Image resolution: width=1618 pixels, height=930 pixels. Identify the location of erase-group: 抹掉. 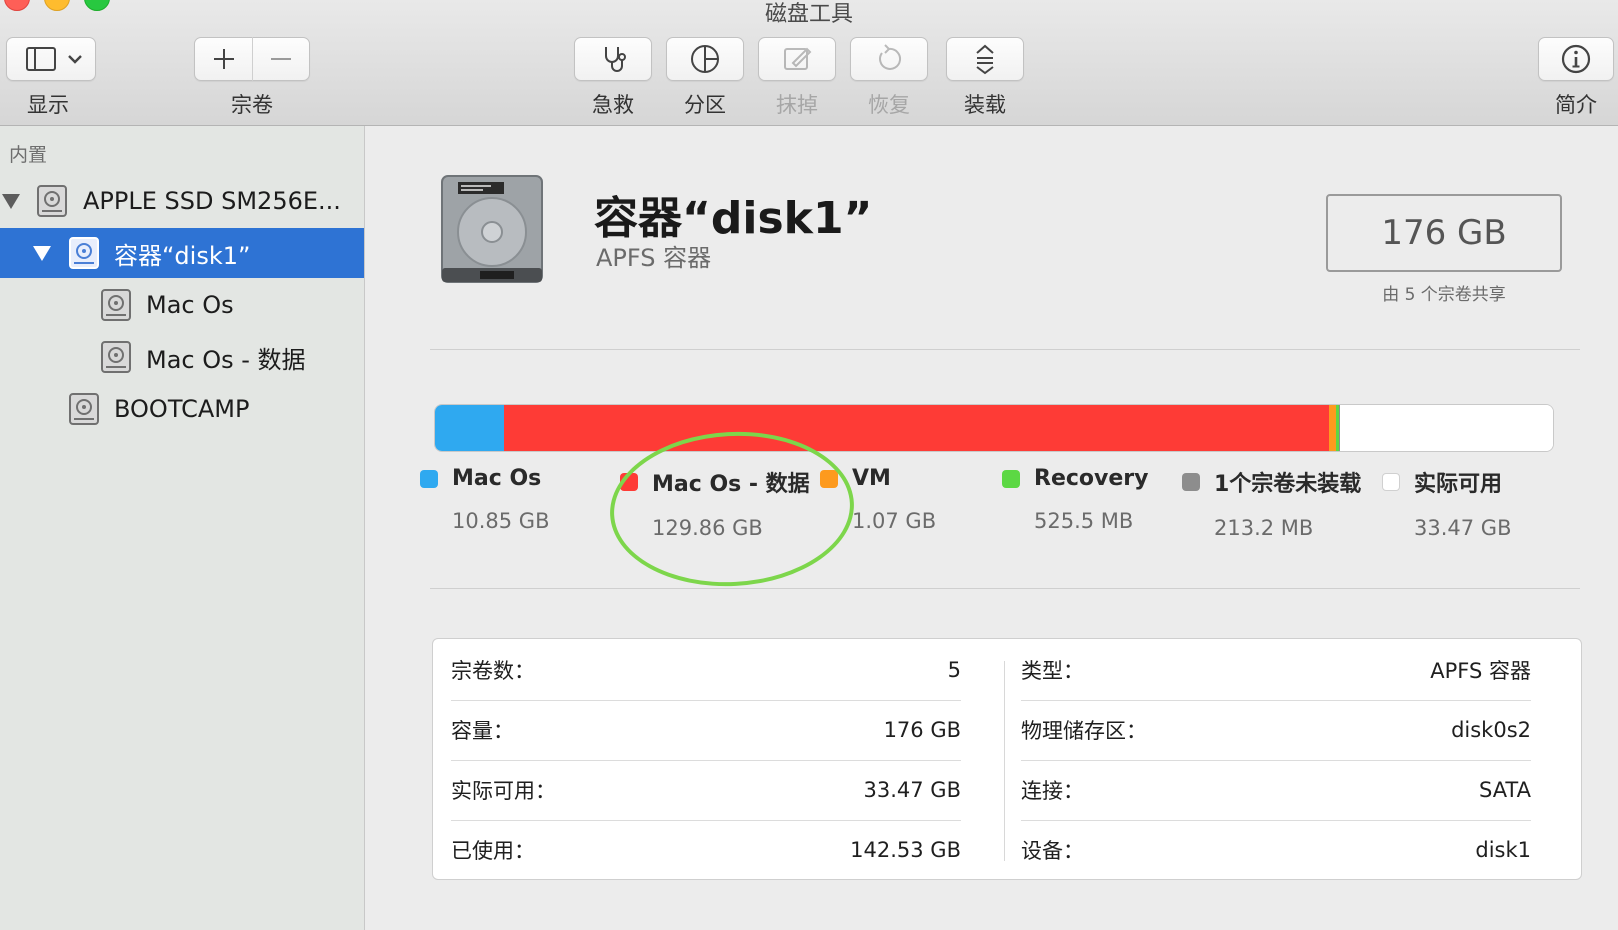
(797, 78).